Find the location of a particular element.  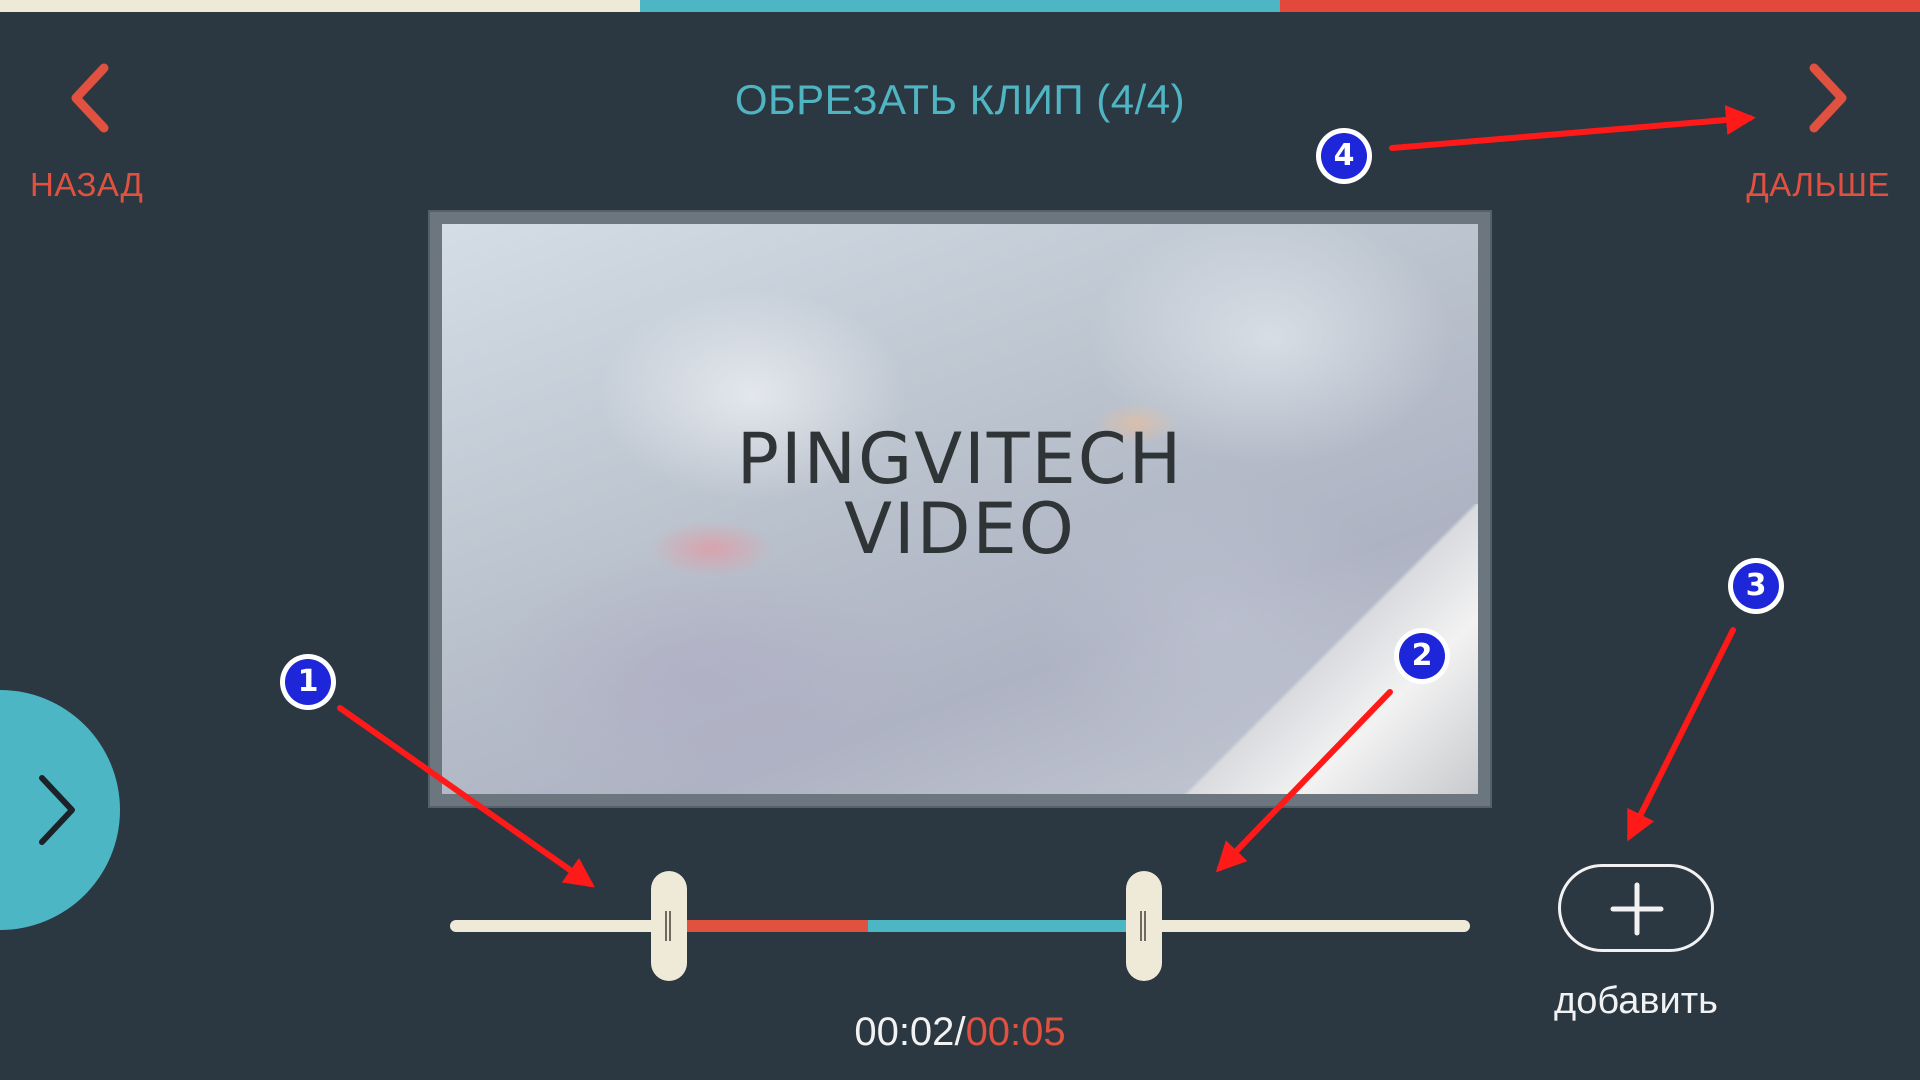

marker-number: 1 is located at coordinates (308, 682).